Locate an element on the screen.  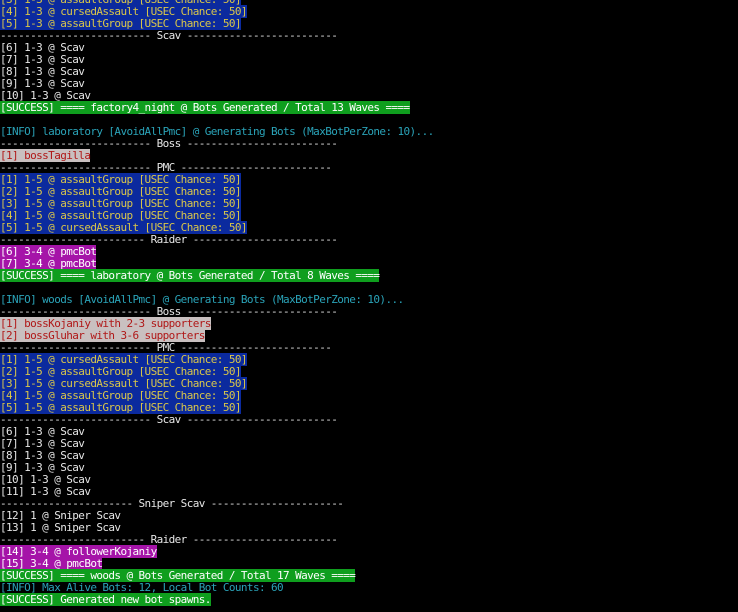
console-line: [10] 1-3 @ Scav is located at coordinates (369, 480).